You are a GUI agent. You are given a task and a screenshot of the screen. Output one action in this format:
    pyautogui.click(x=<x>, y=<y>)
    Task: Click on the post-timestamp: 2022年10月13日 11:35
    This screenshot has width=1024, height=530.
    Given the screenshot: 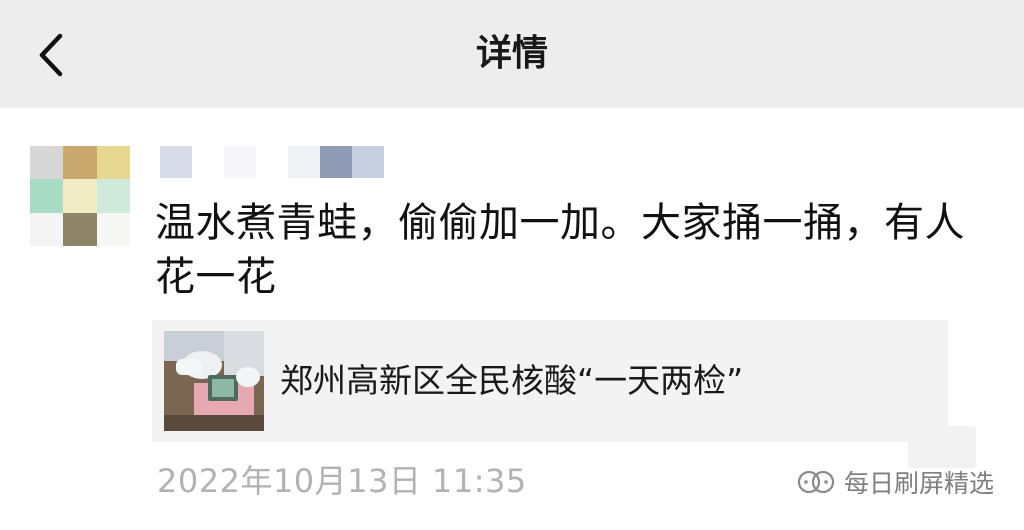 What is the action you would take?
    pyautogui.click(x=342, y=481)
    